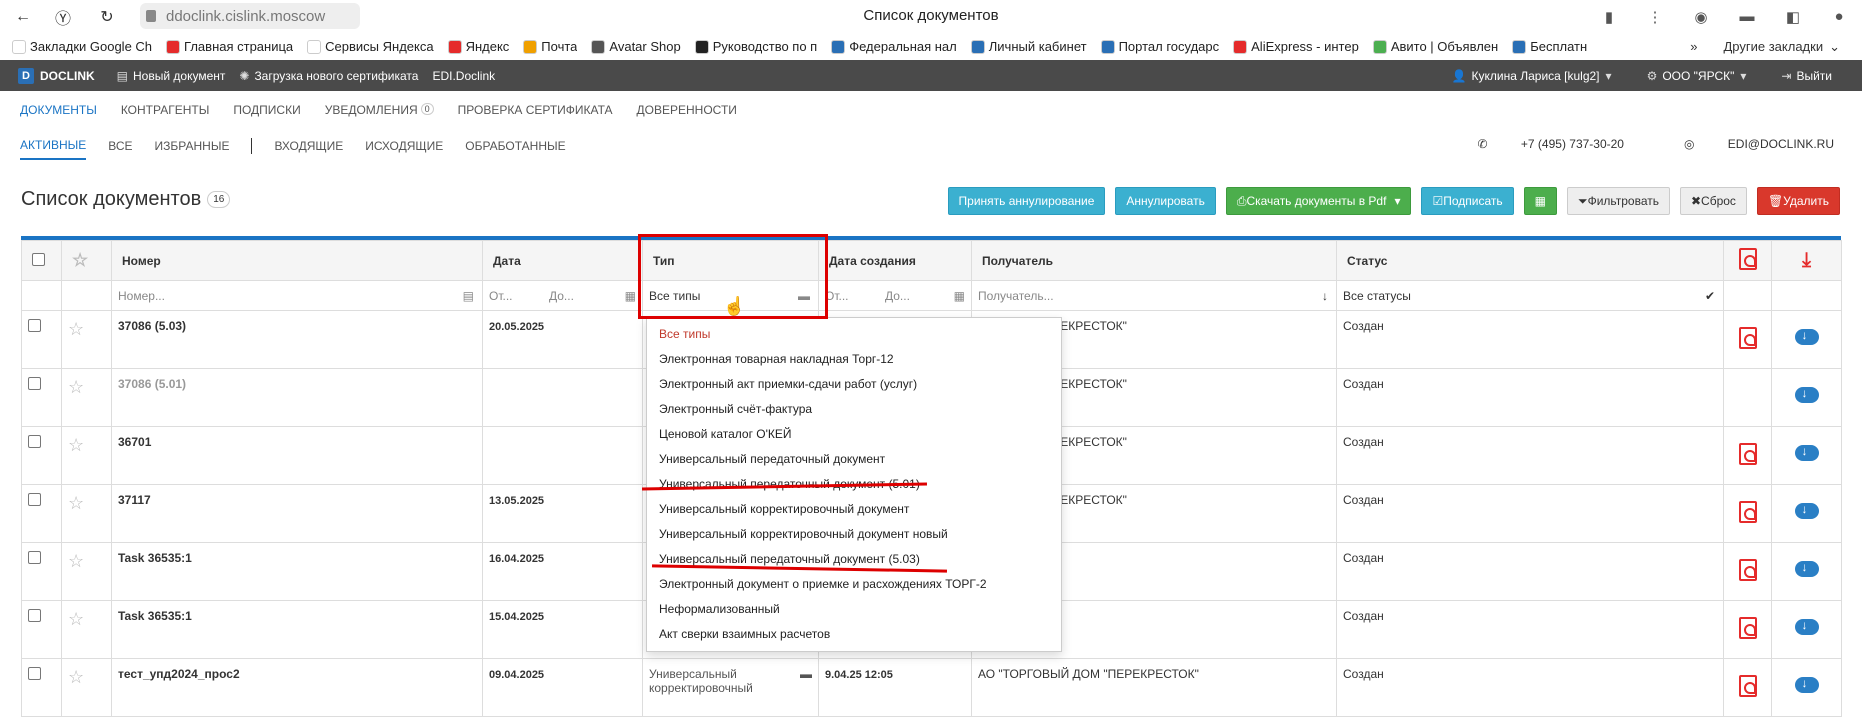 This screenshot has height=717, width=1862. I want to click on doc-number: 37086 (5.03), so click(152, 326).